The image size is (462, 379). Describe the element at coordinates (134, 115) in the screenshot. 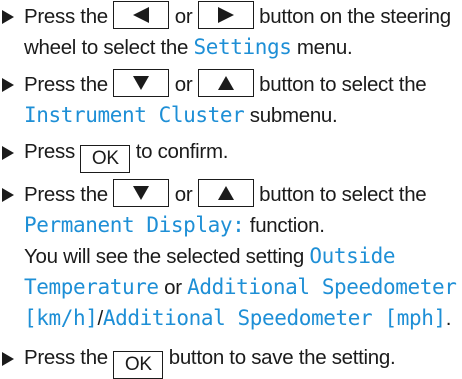

I see `submenu-name: Instrument Cluster` at that location.